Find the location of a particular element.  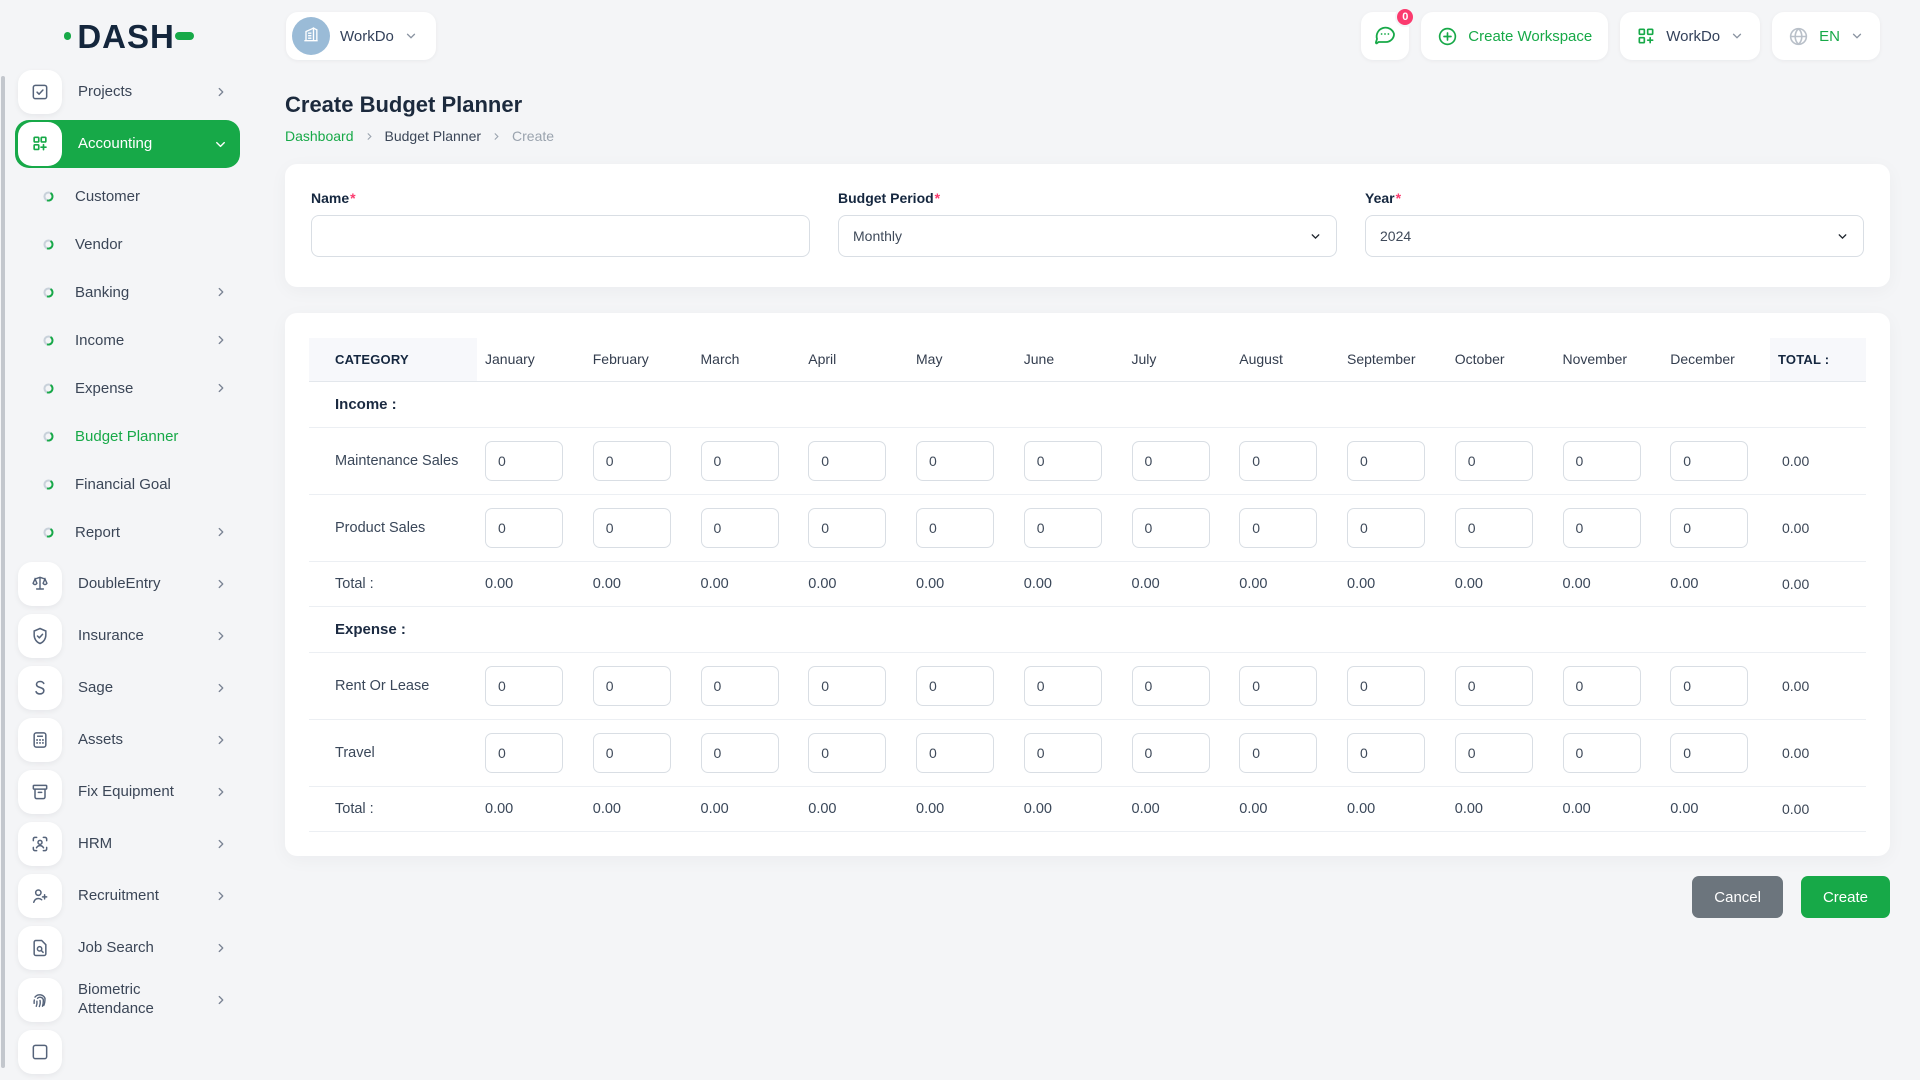

travel-june-input is located at coordinates (1062, 753).